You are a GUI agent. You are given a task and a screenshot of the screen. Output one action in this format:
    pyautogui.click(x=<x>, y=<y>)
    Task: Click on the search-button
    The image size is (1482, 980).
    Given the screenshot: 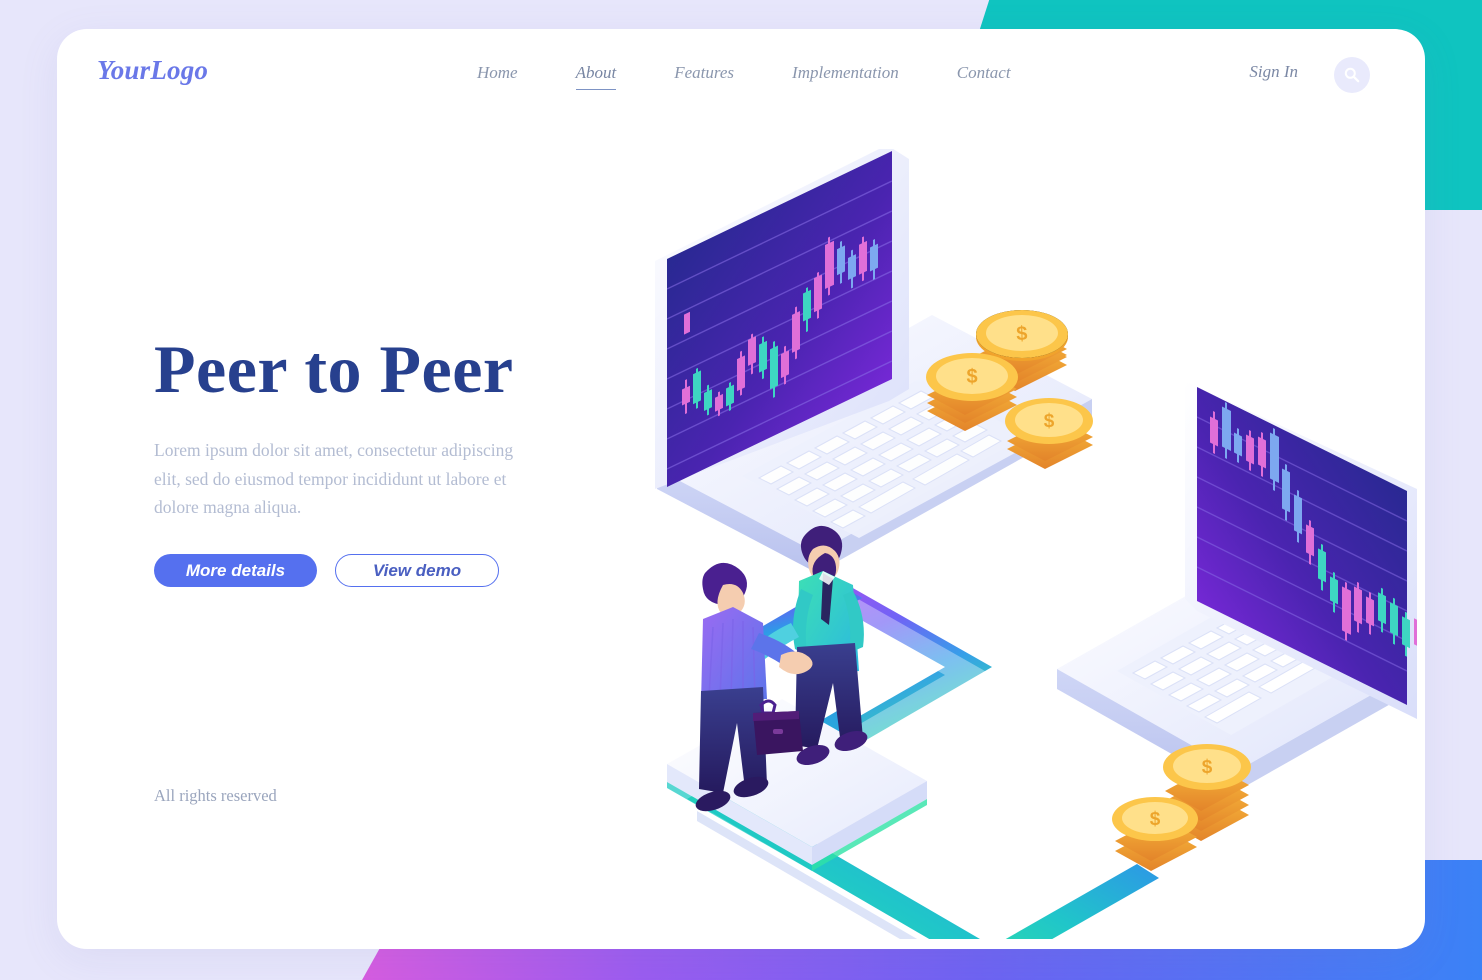 What is the action you would take?
    pyautogui.click(x=1352, y=75)
    